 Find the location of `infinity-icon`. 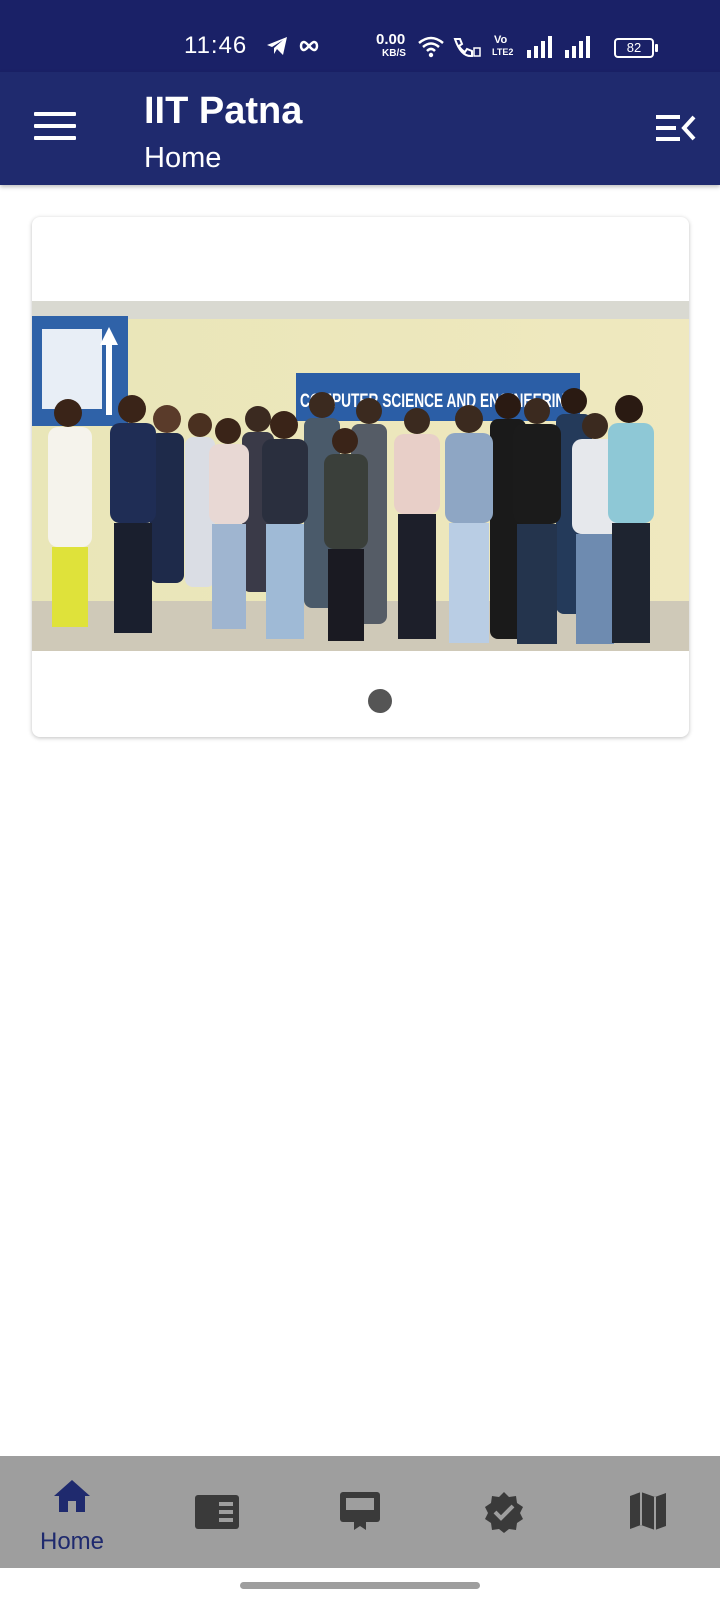

infinity-icon is located at coordinates (309, 46).